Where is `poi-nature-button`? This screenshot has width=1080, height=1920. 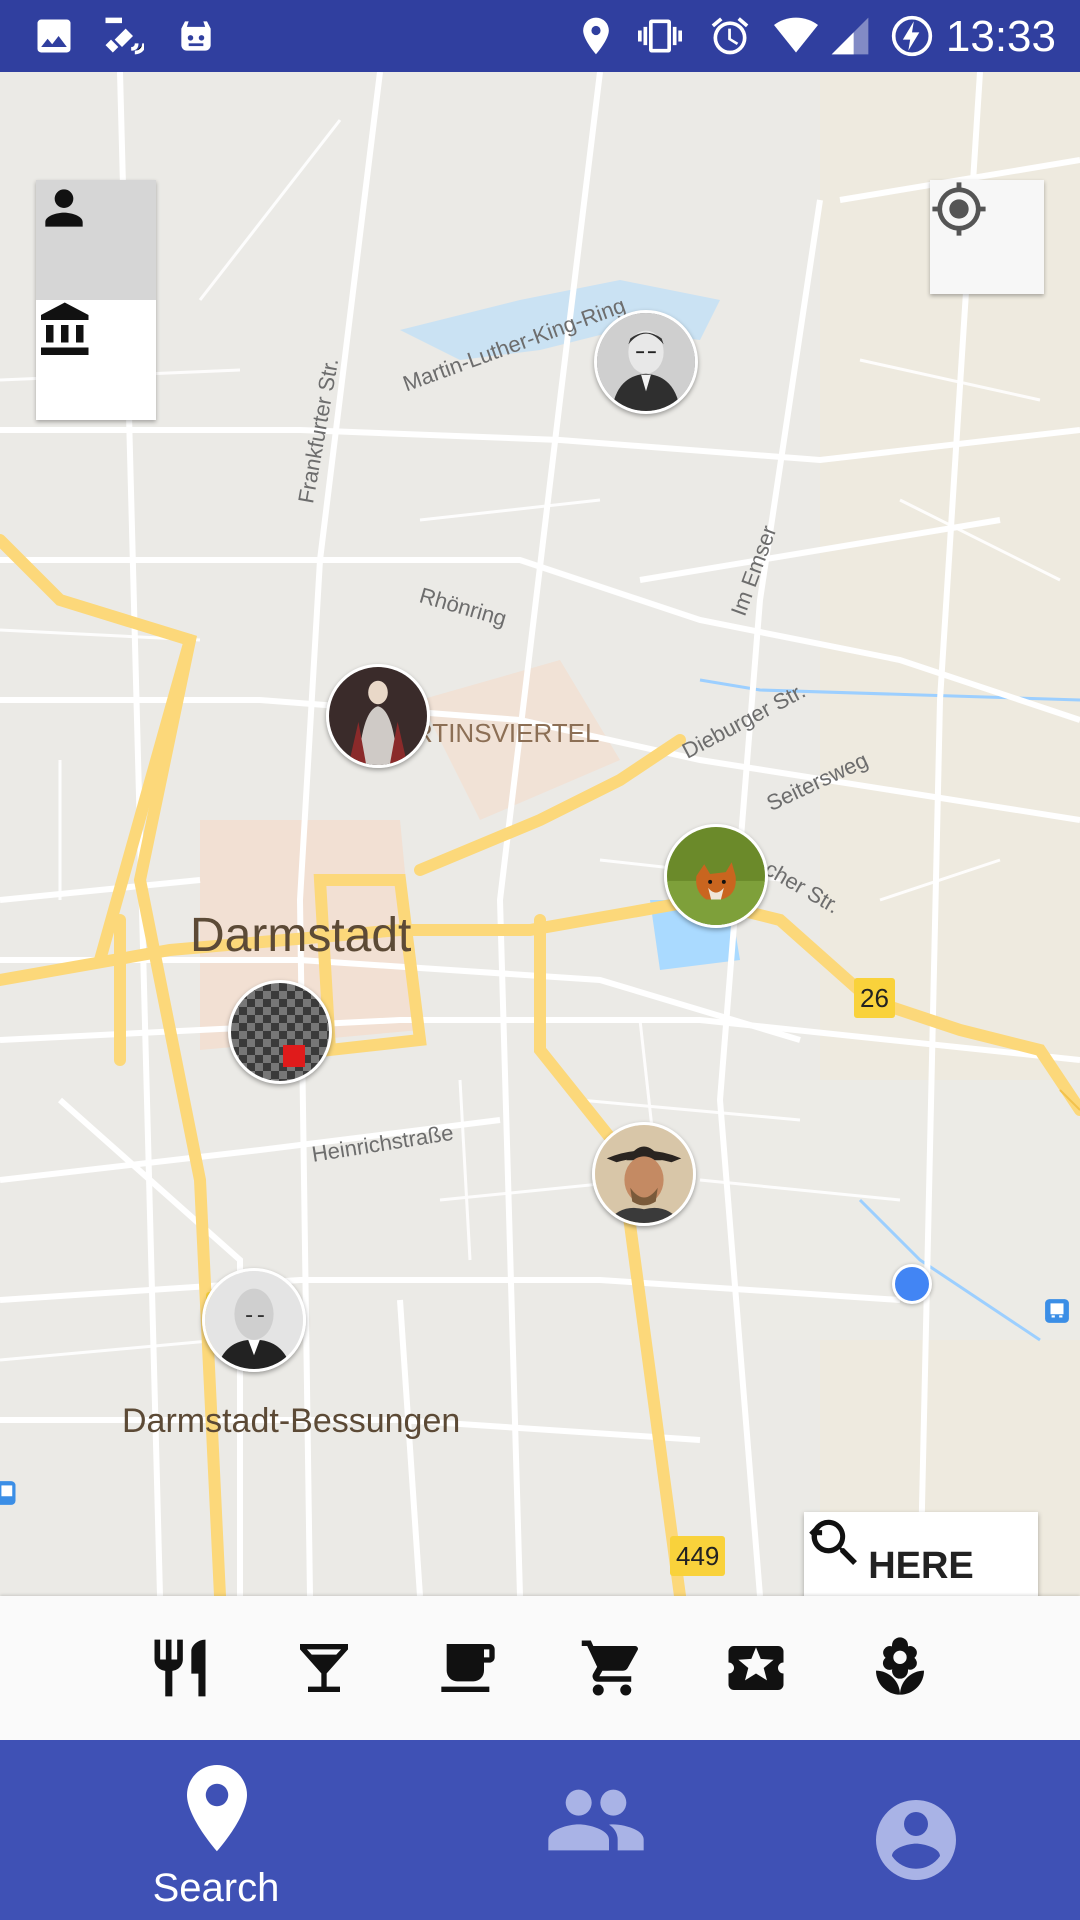 poi-nature-button is located at coordinates (900, 1668).